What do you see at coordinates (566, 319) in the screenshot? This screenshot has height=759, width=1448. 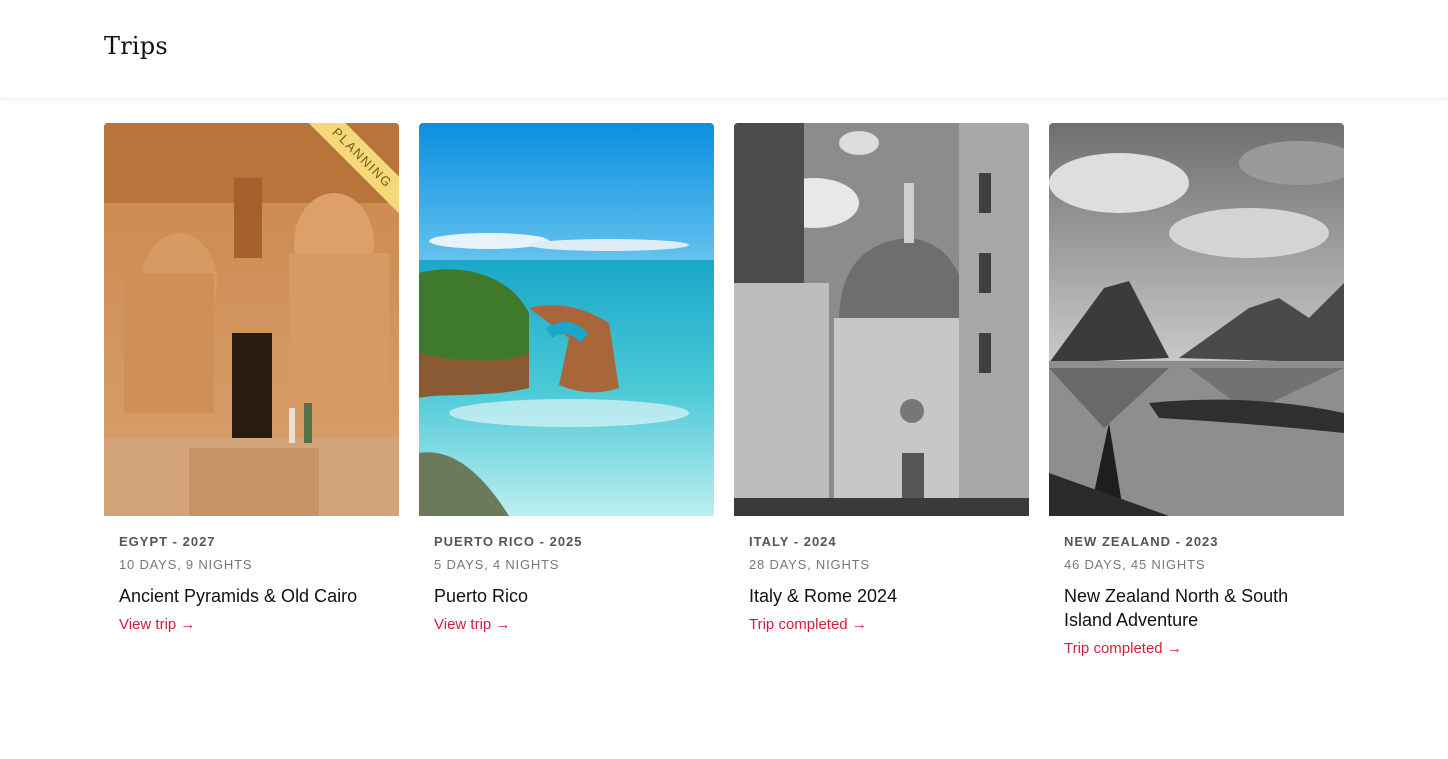 I see `beach-photo` at bounding box center [566, 319].